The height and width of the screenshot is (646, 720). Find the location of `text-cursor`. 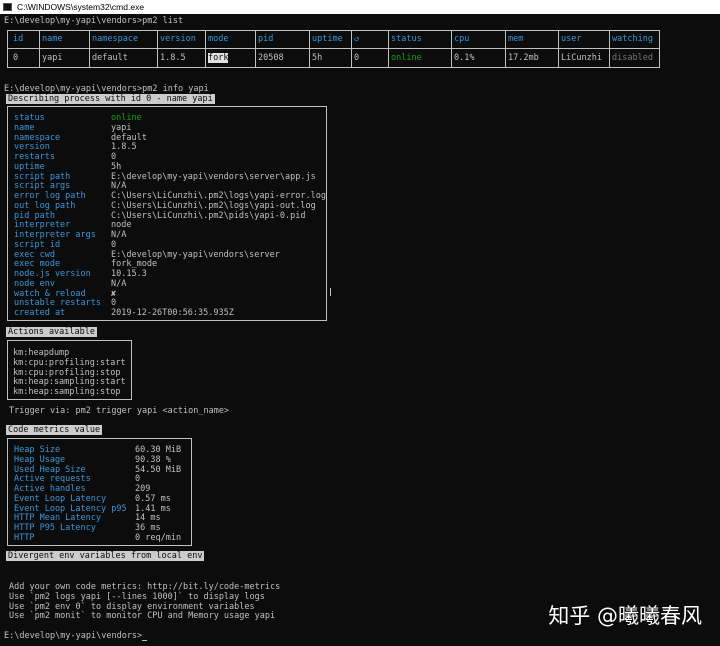

text-cursor is located at coordinates (145, 640).